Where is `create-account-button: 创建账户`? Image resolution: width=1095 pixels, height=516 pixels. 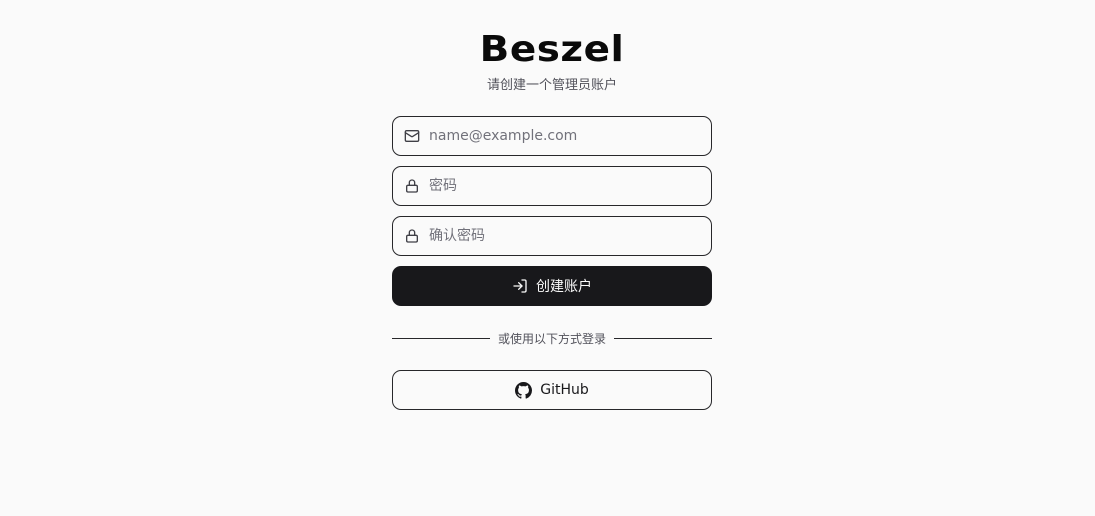
create-account-button: 创建账户 is located at coordinates (552, 286).